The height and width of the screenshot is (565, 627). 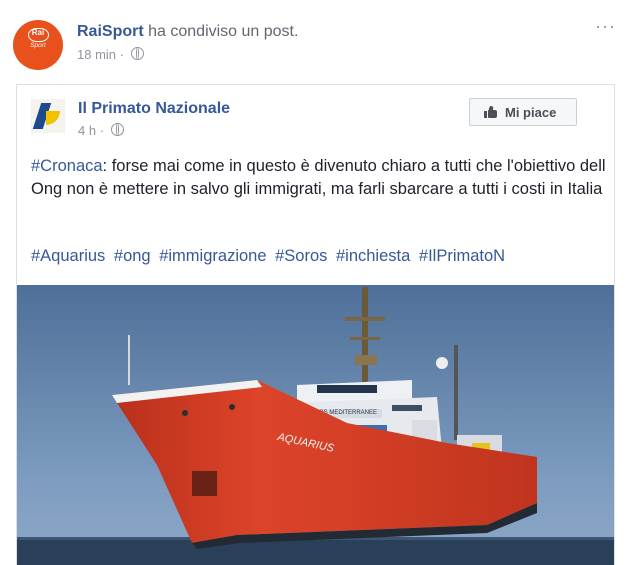 I want to click on inner-post-meta: 4 h ·, so click(x=101, y=131).